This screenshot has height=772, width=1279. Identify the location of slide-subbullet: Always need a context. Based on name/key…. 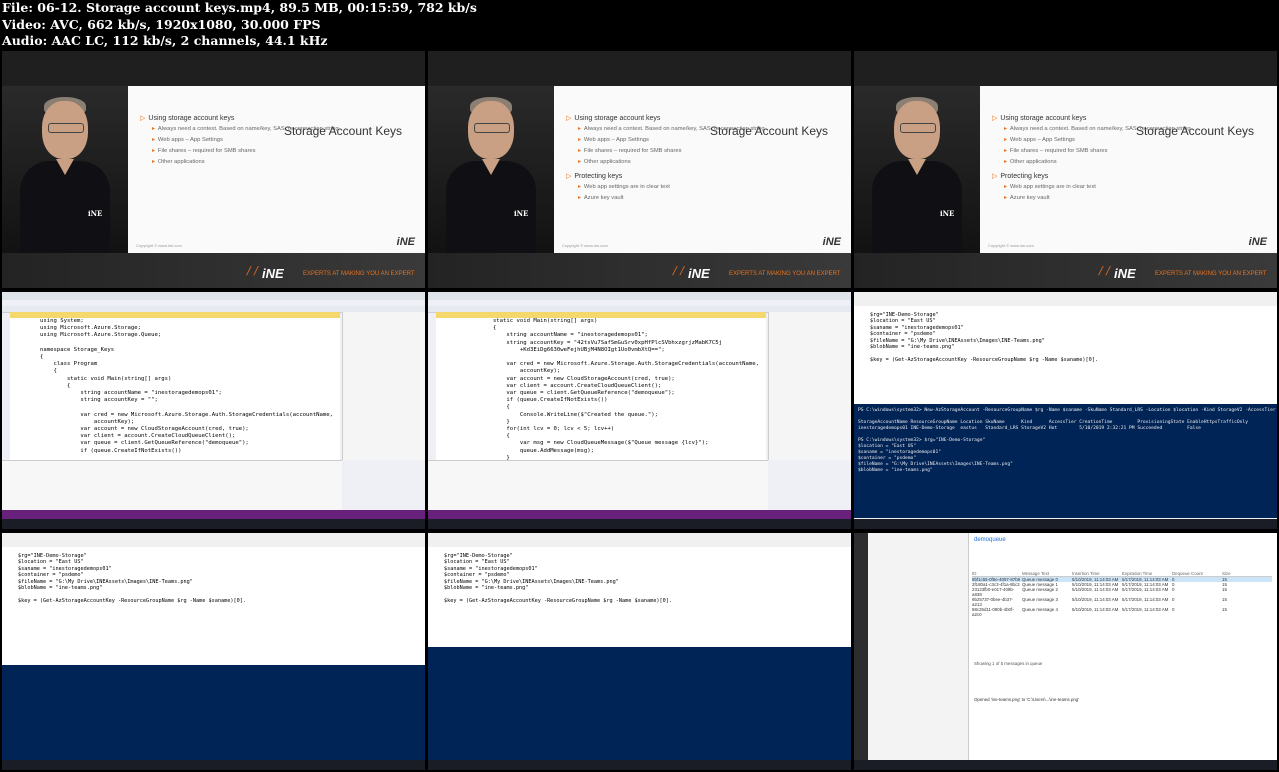
(674, 129).